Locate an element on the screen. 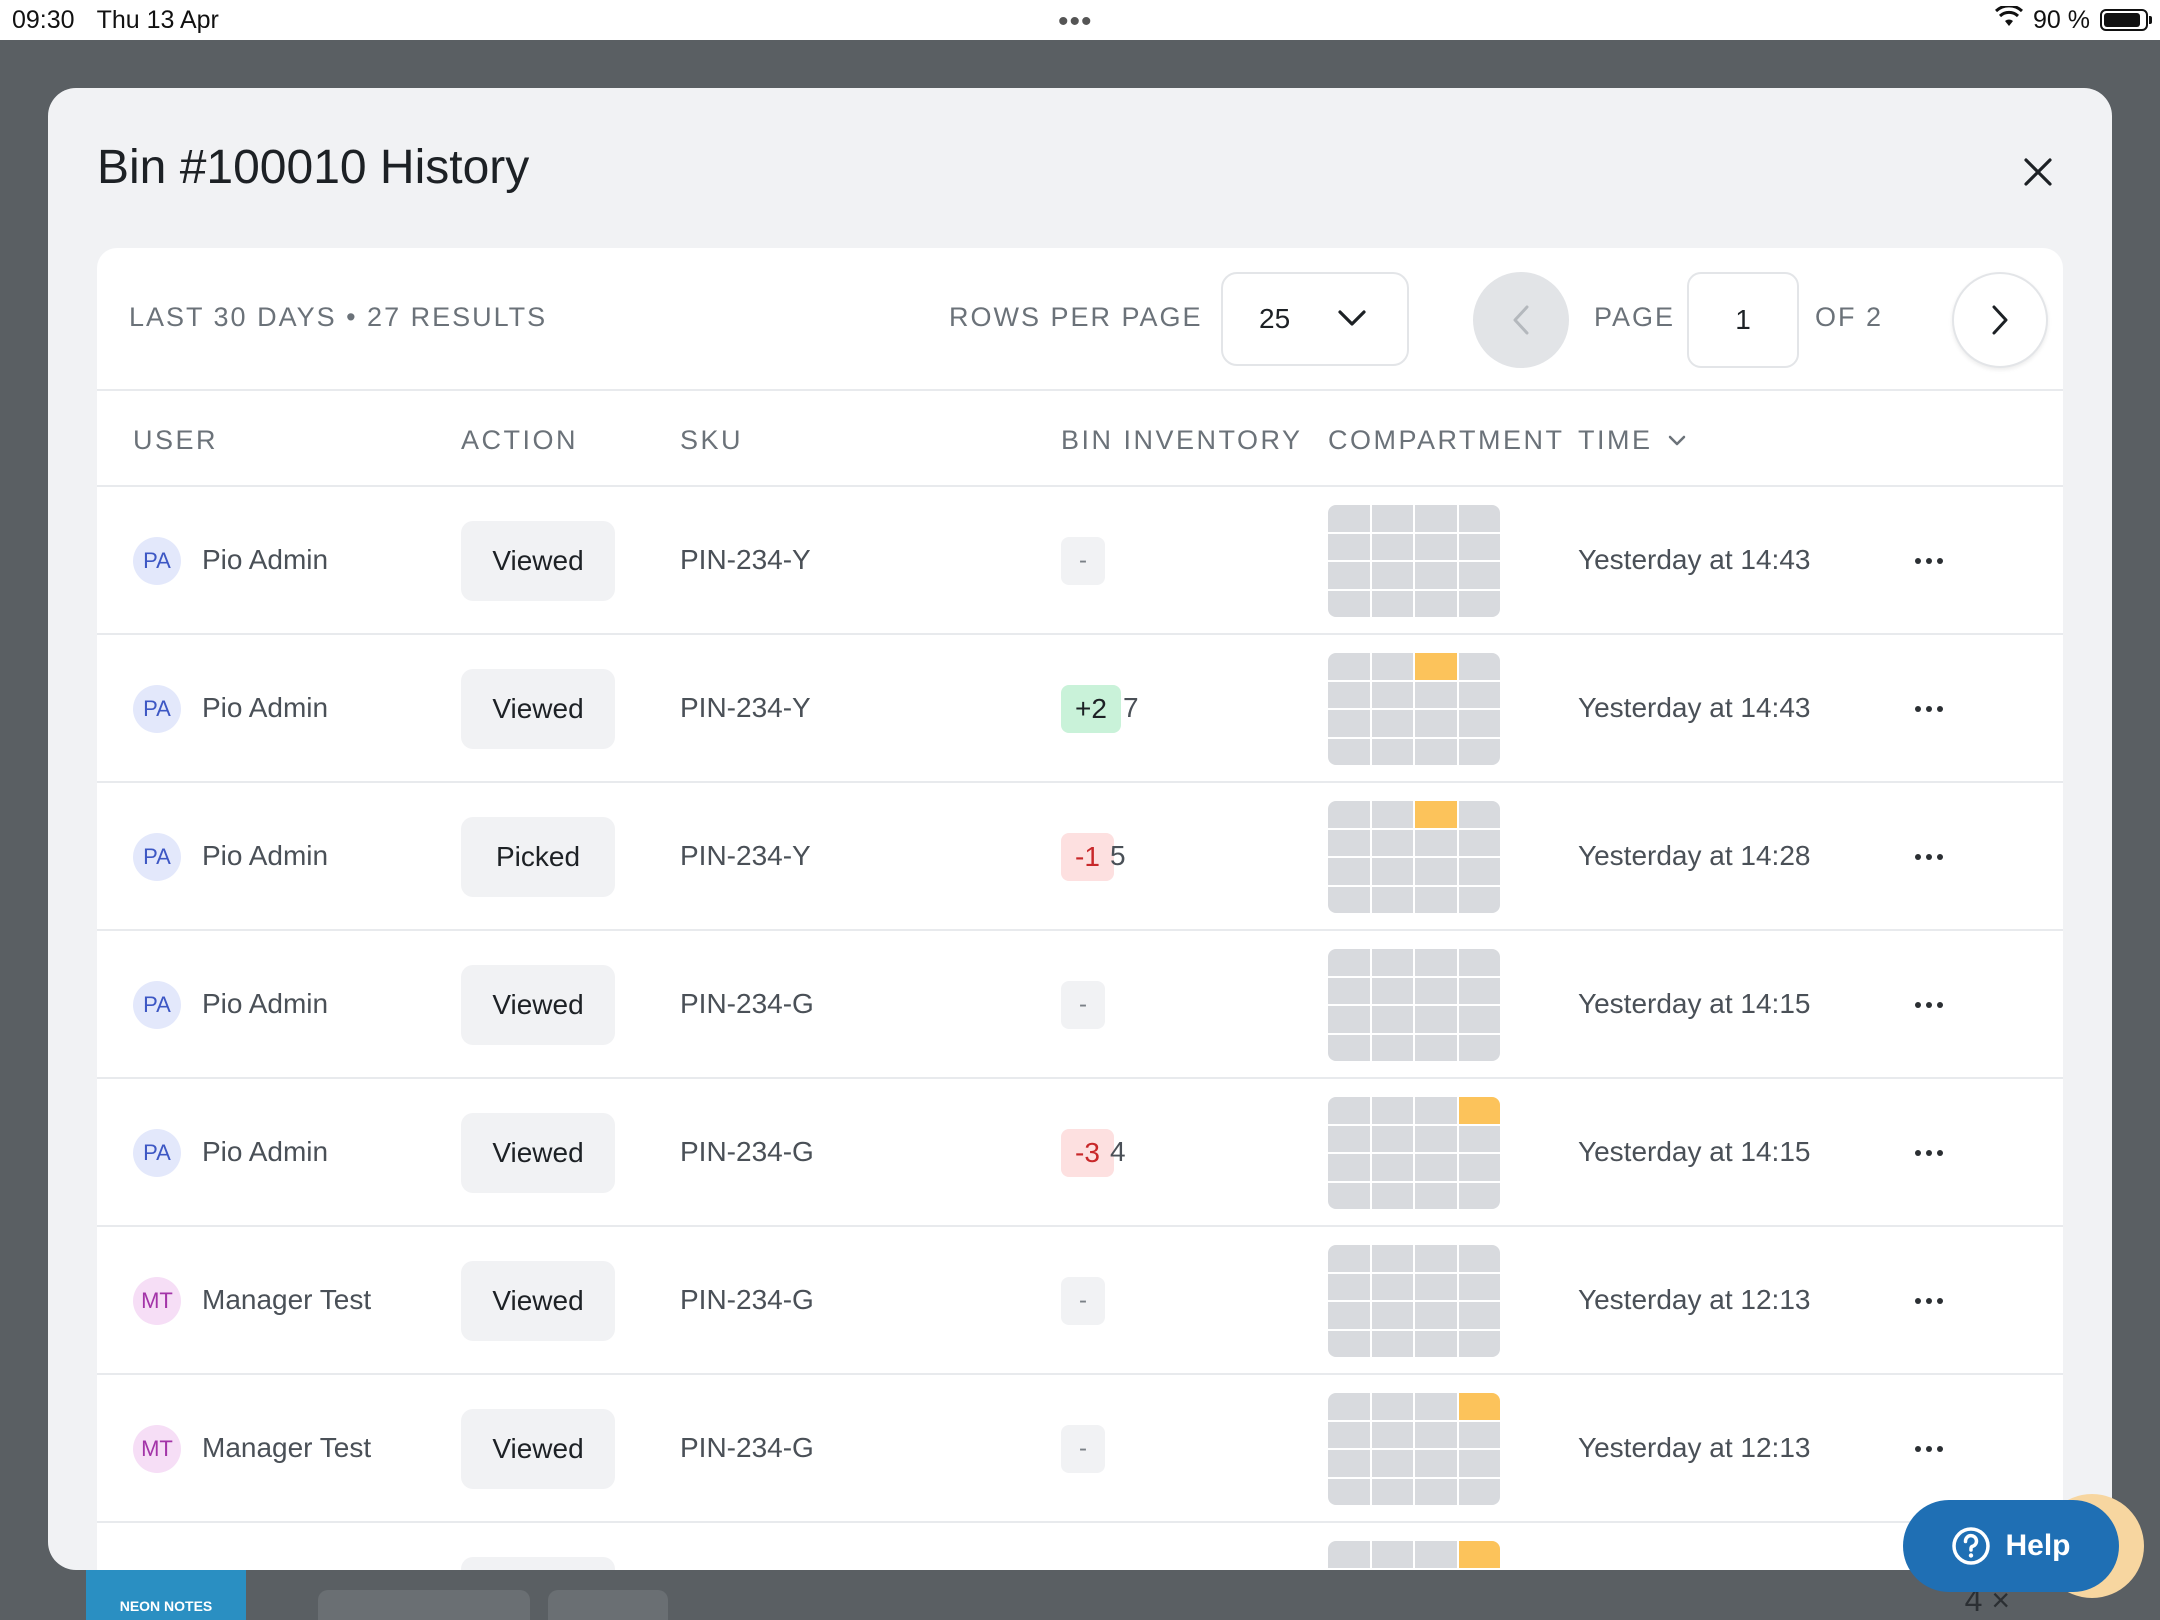 The height and width of the screenshot is (1620, 2160). previous-page-button is located at coordinates (1521, 320).